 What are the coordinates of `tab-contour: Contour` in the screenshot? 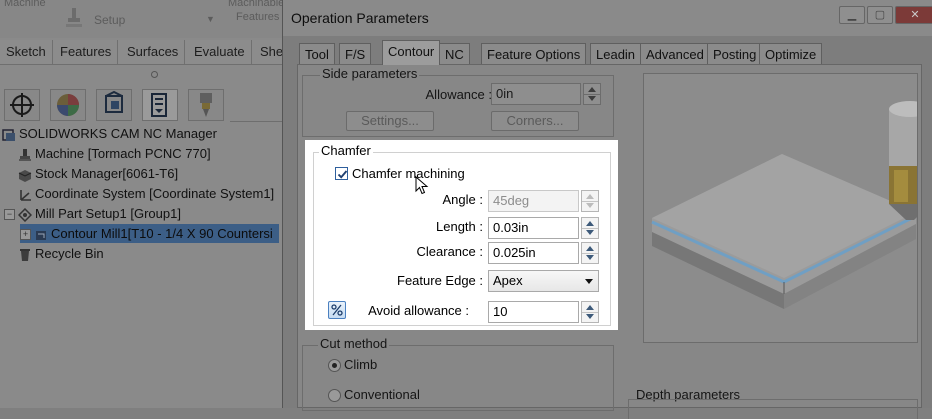 It's located at (411, 52).